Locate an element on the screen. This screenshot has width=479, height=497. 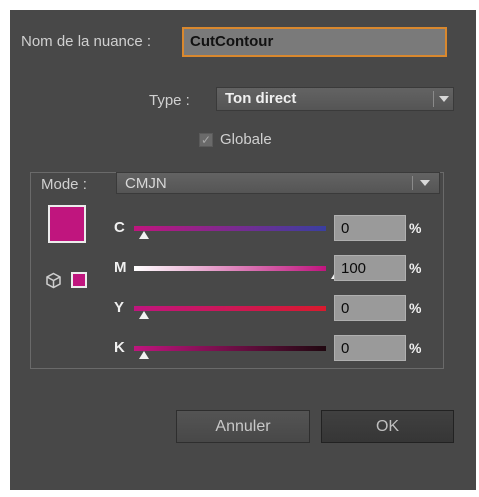
type-label: Type : is located at coordinates (169, 100).